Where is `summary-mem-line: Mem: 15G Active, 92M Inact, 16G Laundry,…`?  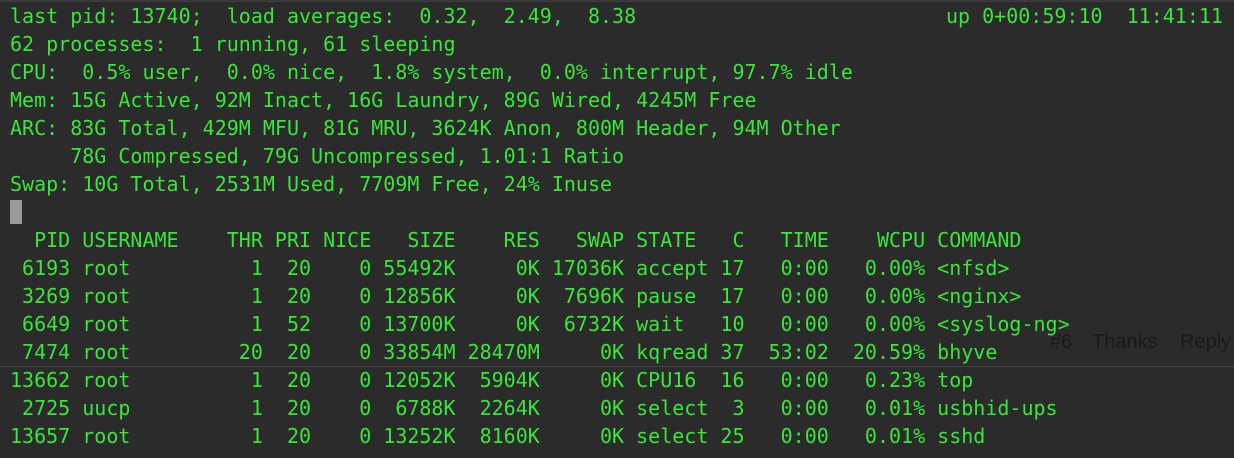
summary-mem-line: Mem: 15G Active, 92M Inact, 16G Laundry,… is located at coordinates (383, 100).